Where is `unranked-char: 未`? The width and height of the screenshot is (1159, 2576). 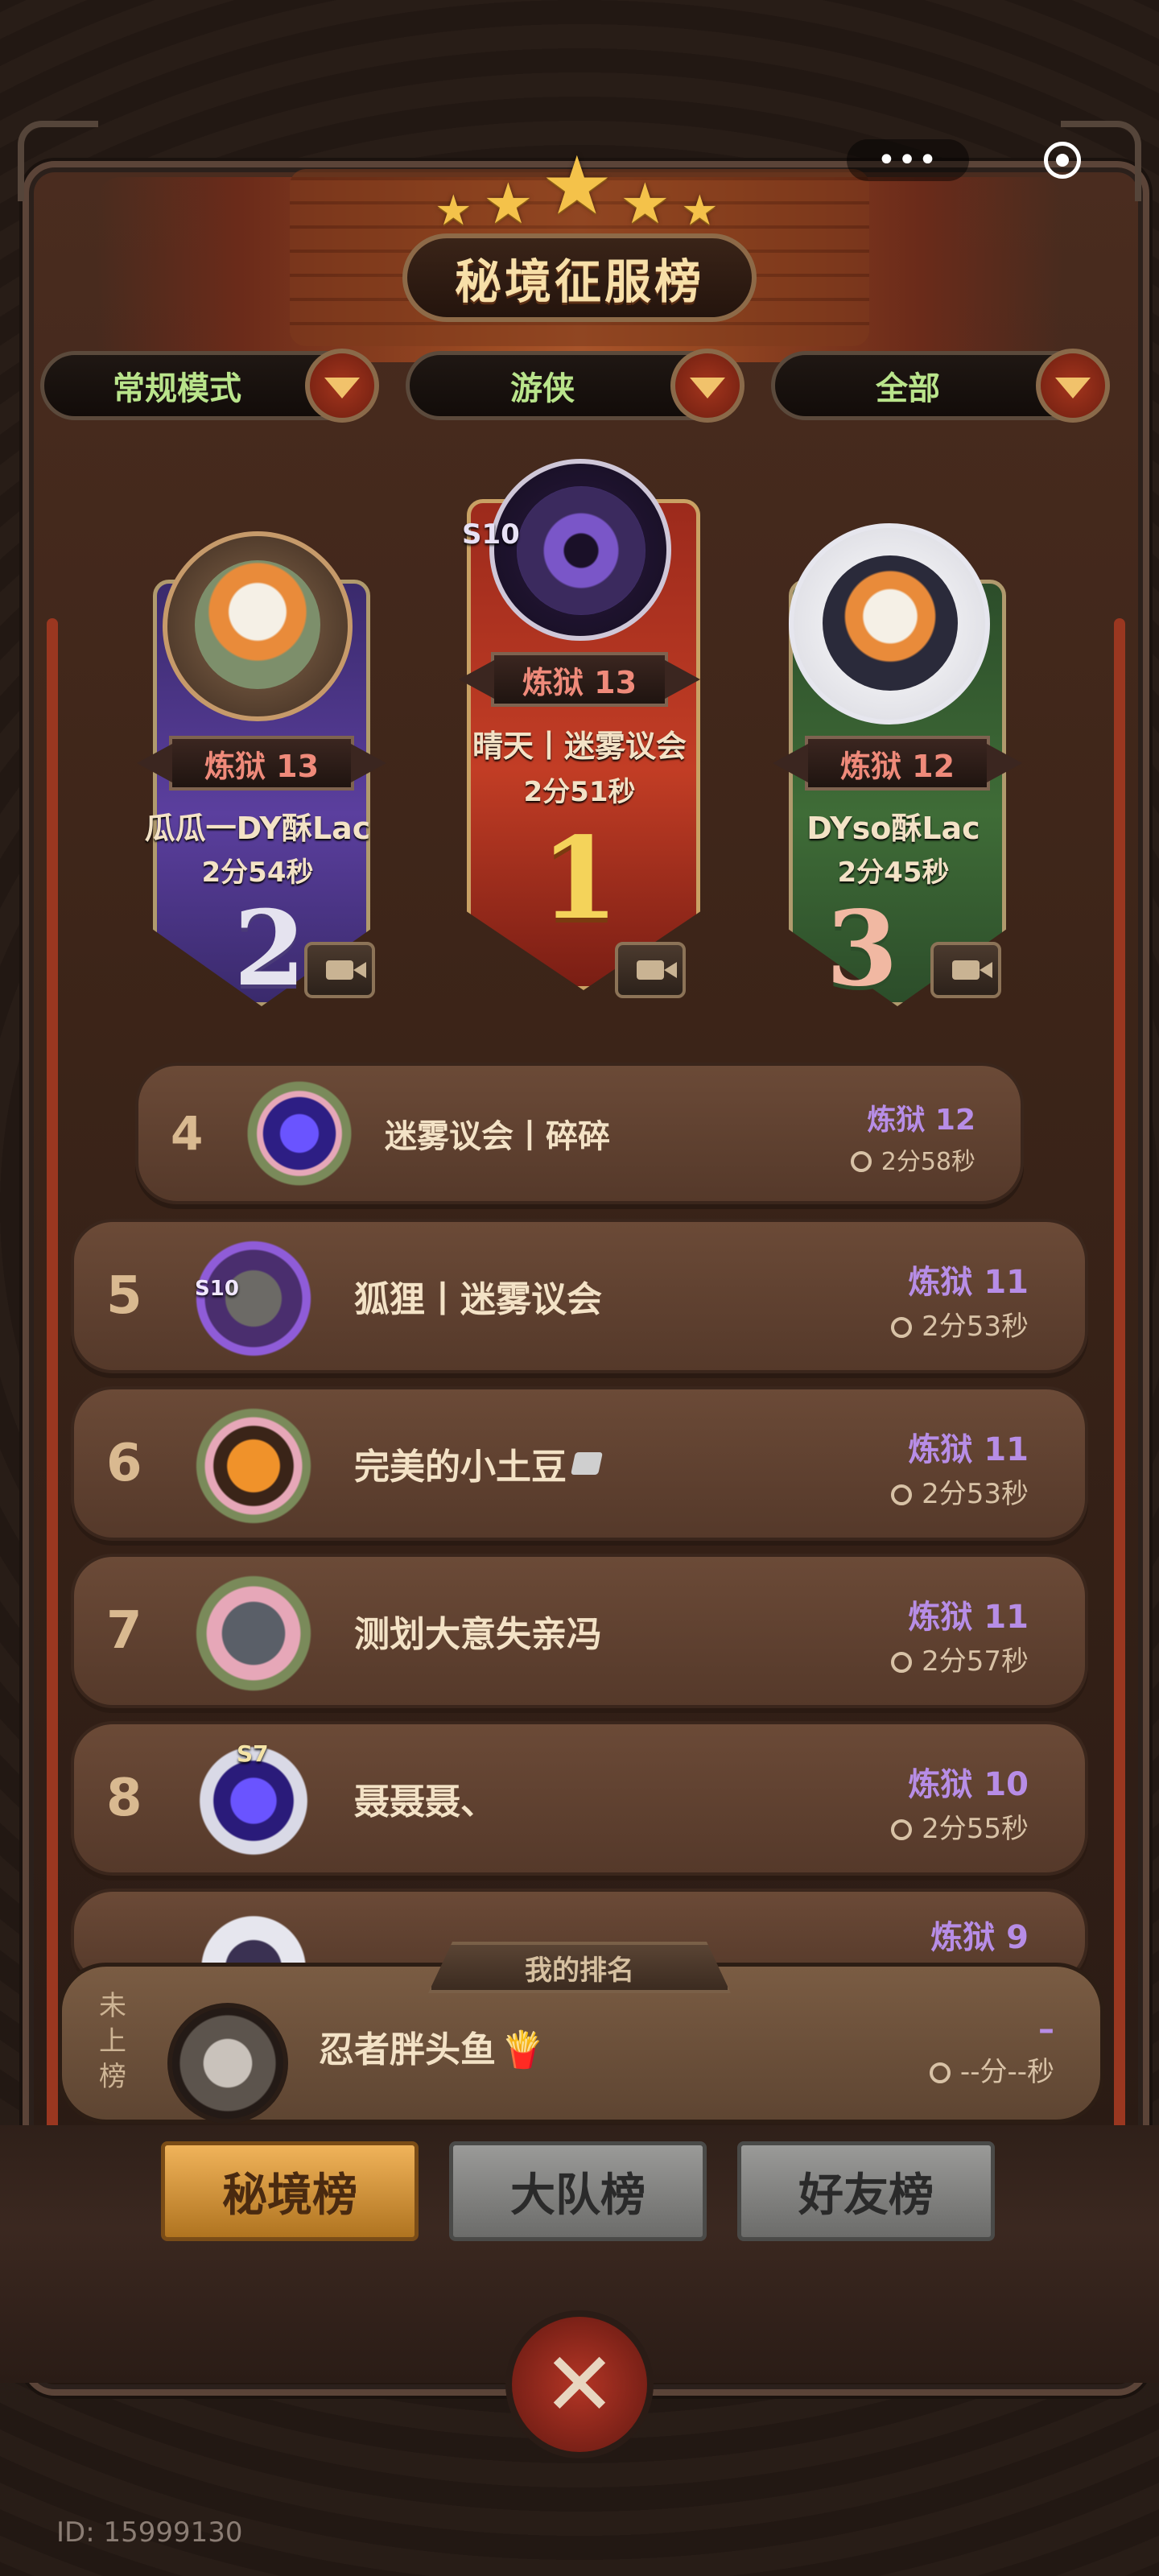 unranked-char: 未 is located at coordinates (112, 2006).